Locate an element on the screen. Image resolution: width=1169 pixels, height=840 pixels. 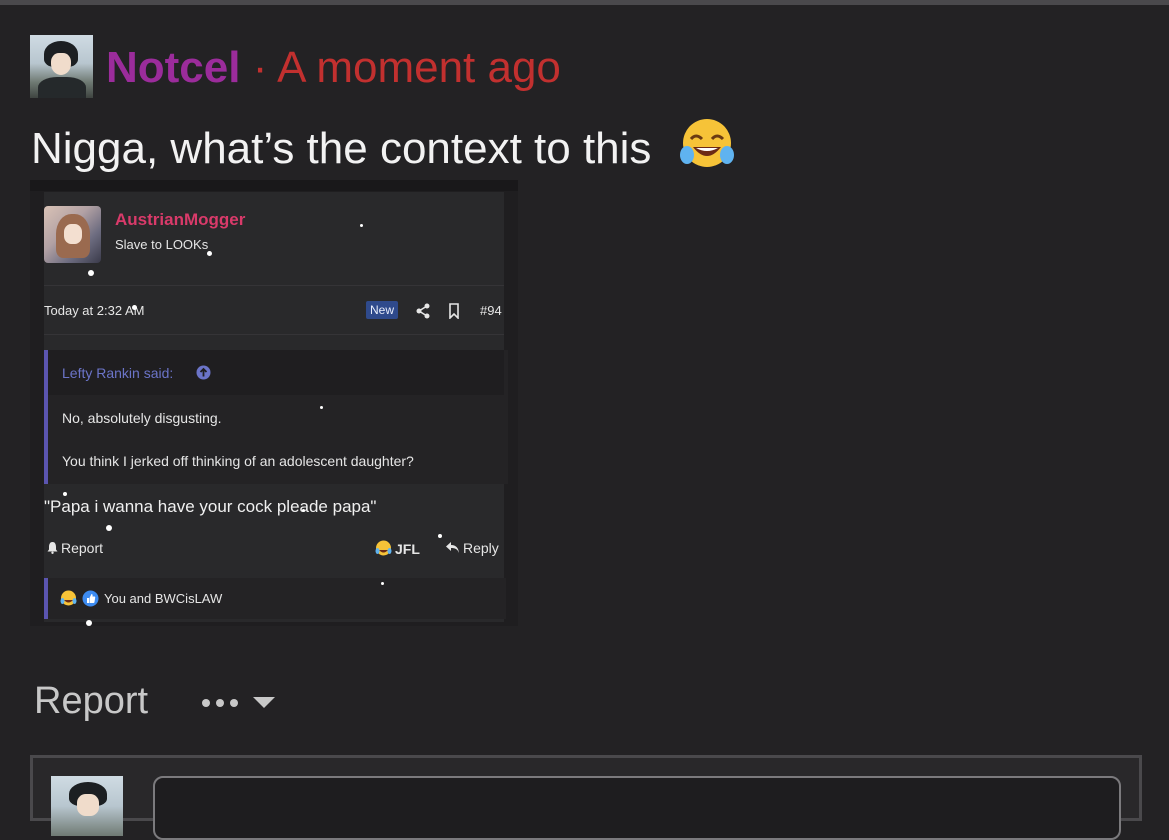
post-meta: Today at 2:32 AM New #94 is located at coordinates (274, 312).